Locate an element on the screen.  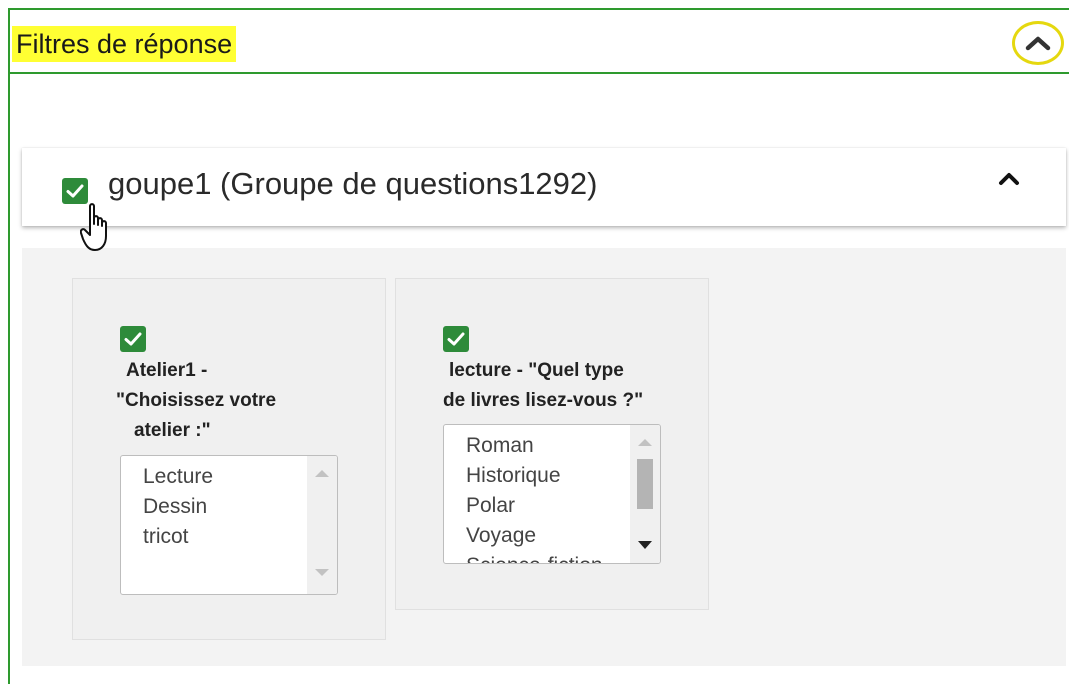
collapse-filters-button is located at coordinates (1038, 43).